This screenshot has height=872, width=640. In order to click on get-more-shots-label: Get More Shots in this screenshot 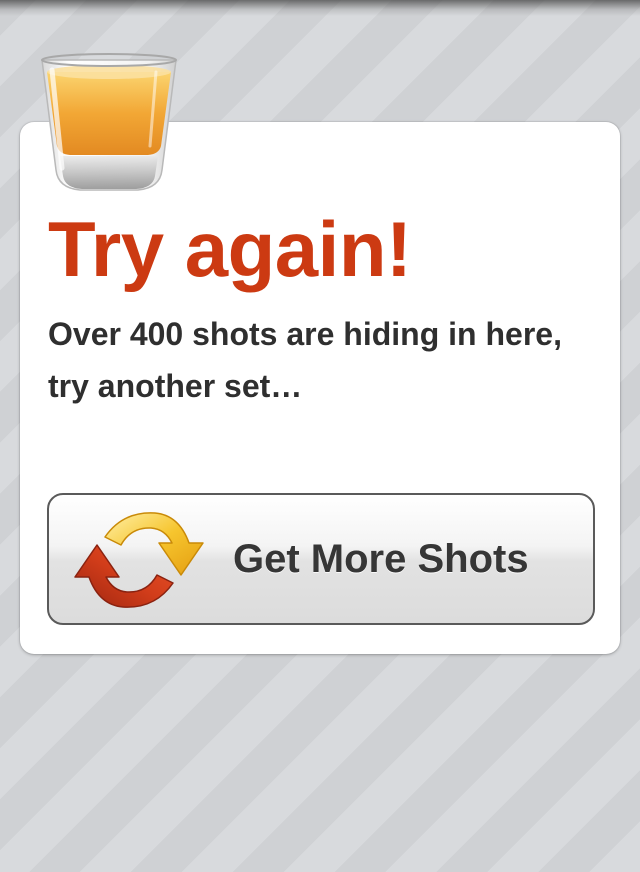, I will do `click(381, 559)`.